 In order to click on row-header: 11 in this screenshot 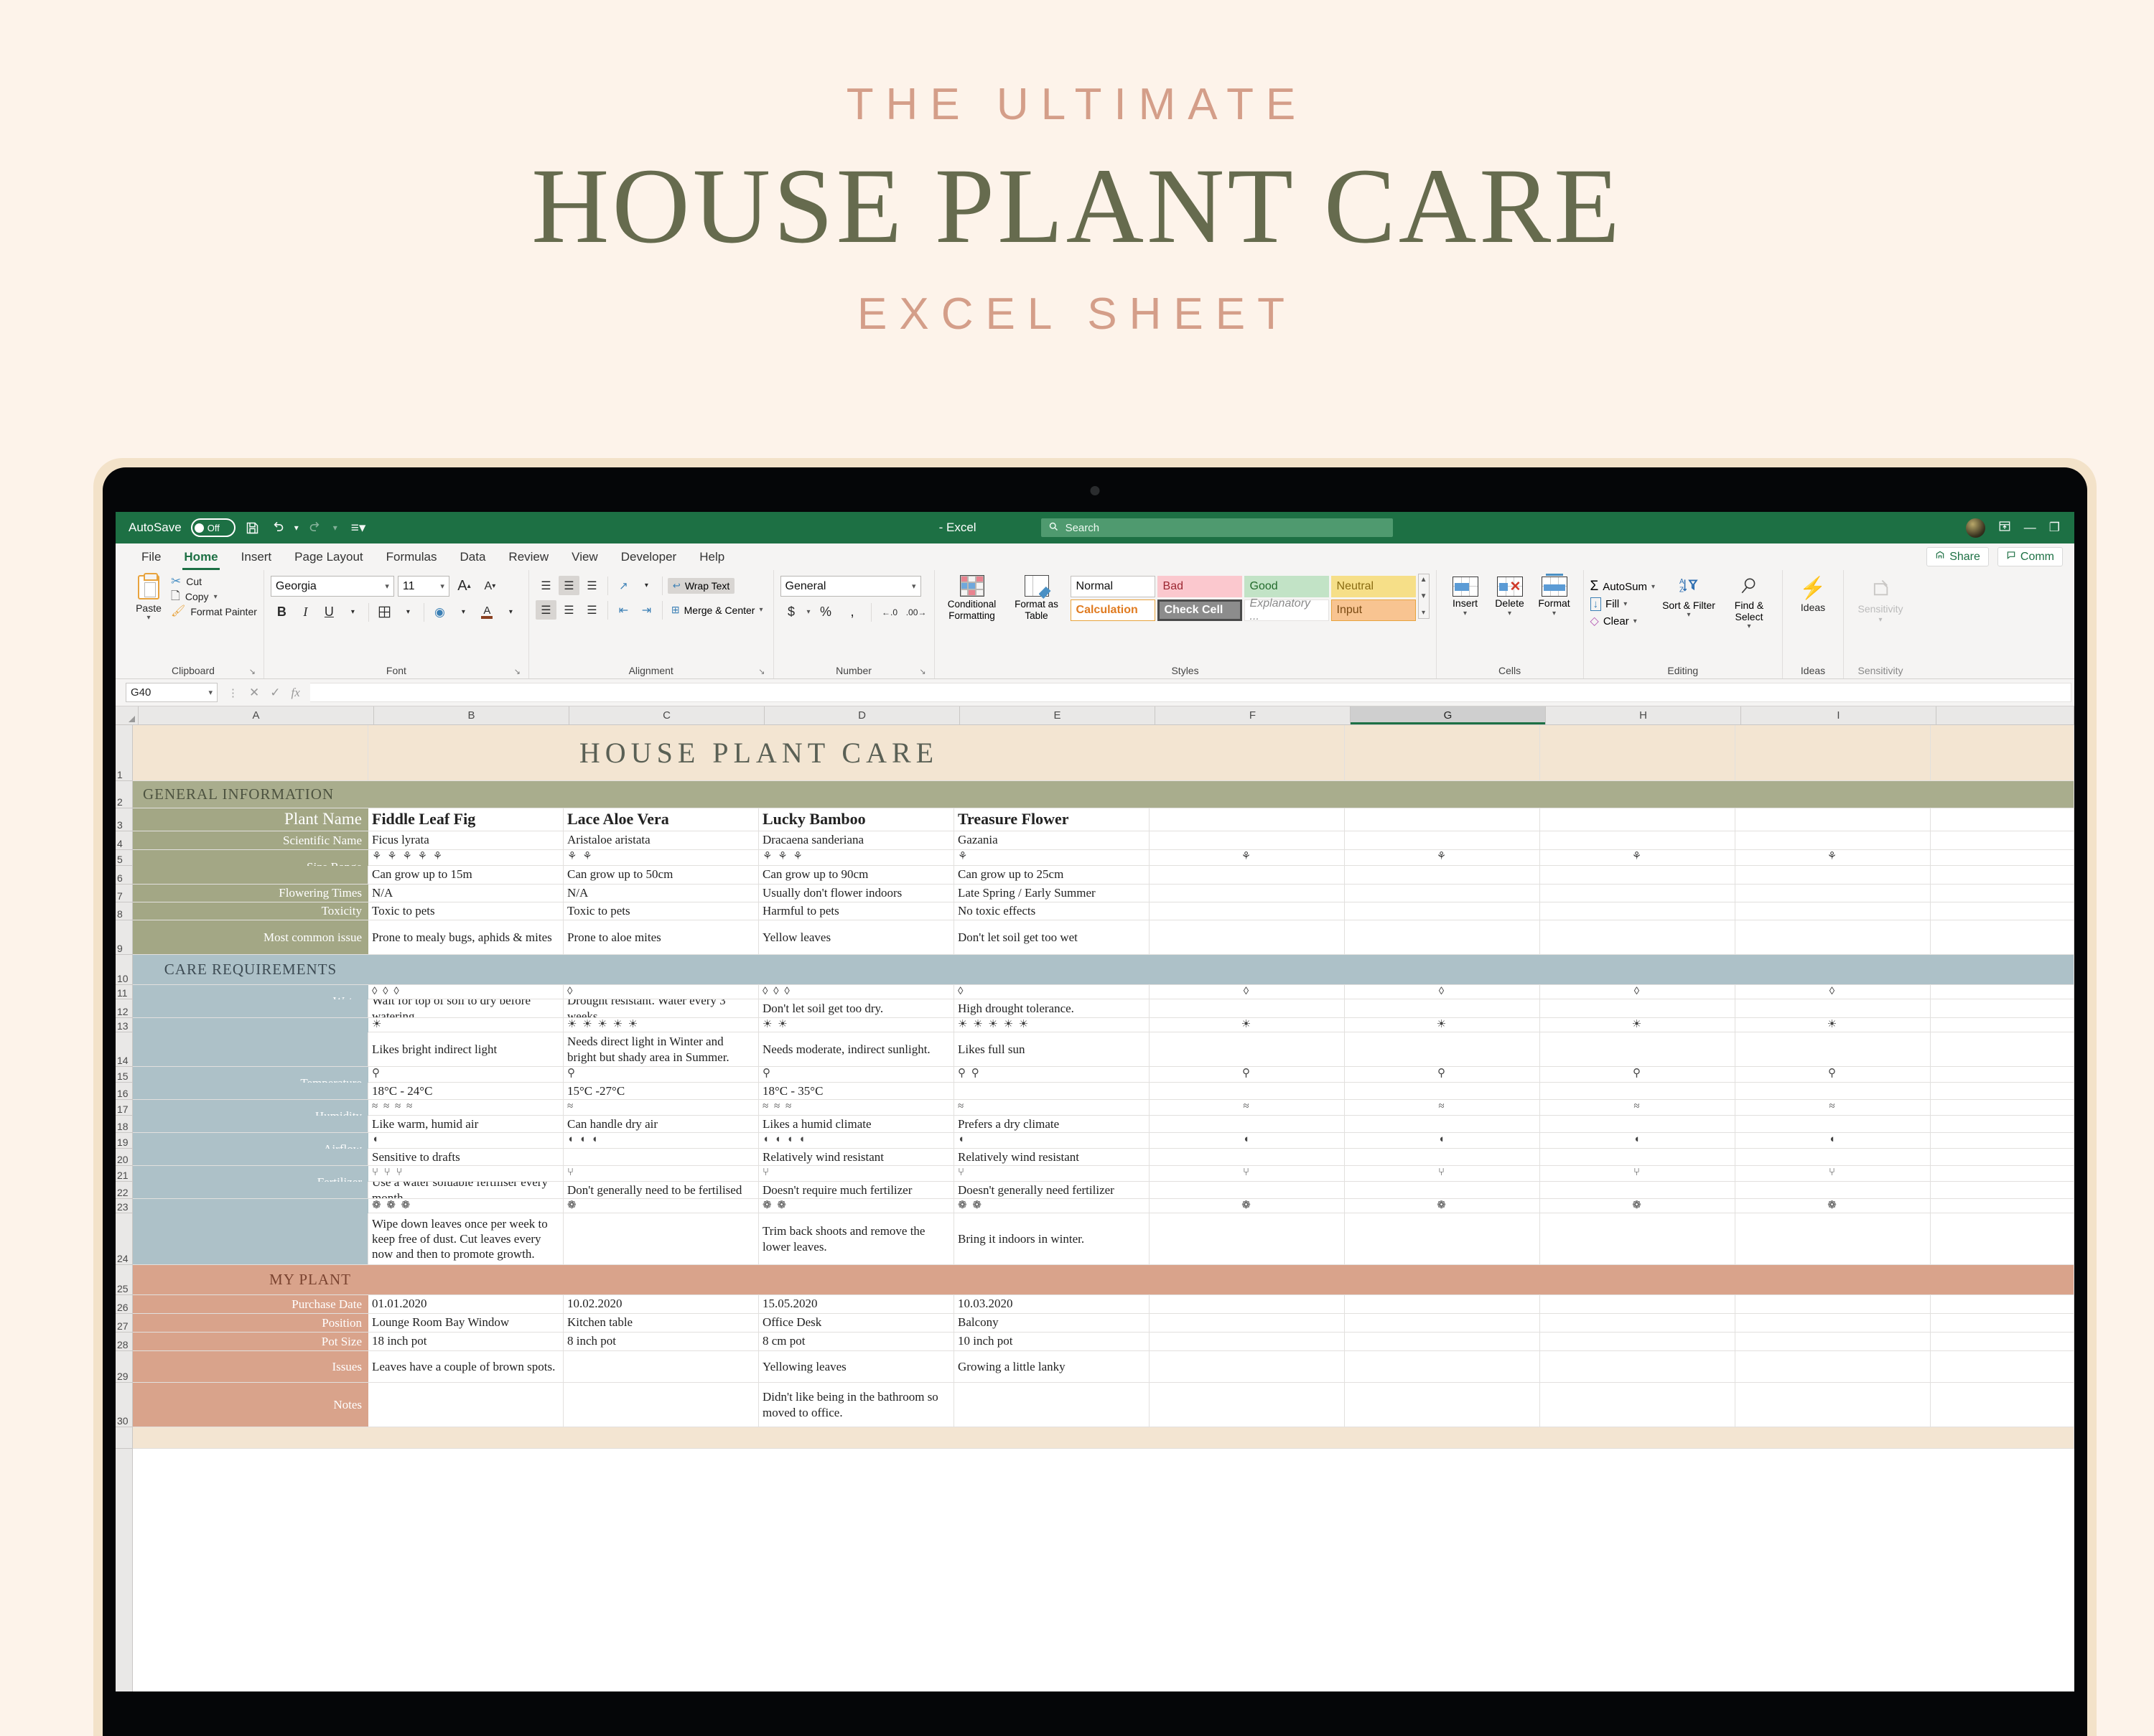, I will do `click(124, 992)`.